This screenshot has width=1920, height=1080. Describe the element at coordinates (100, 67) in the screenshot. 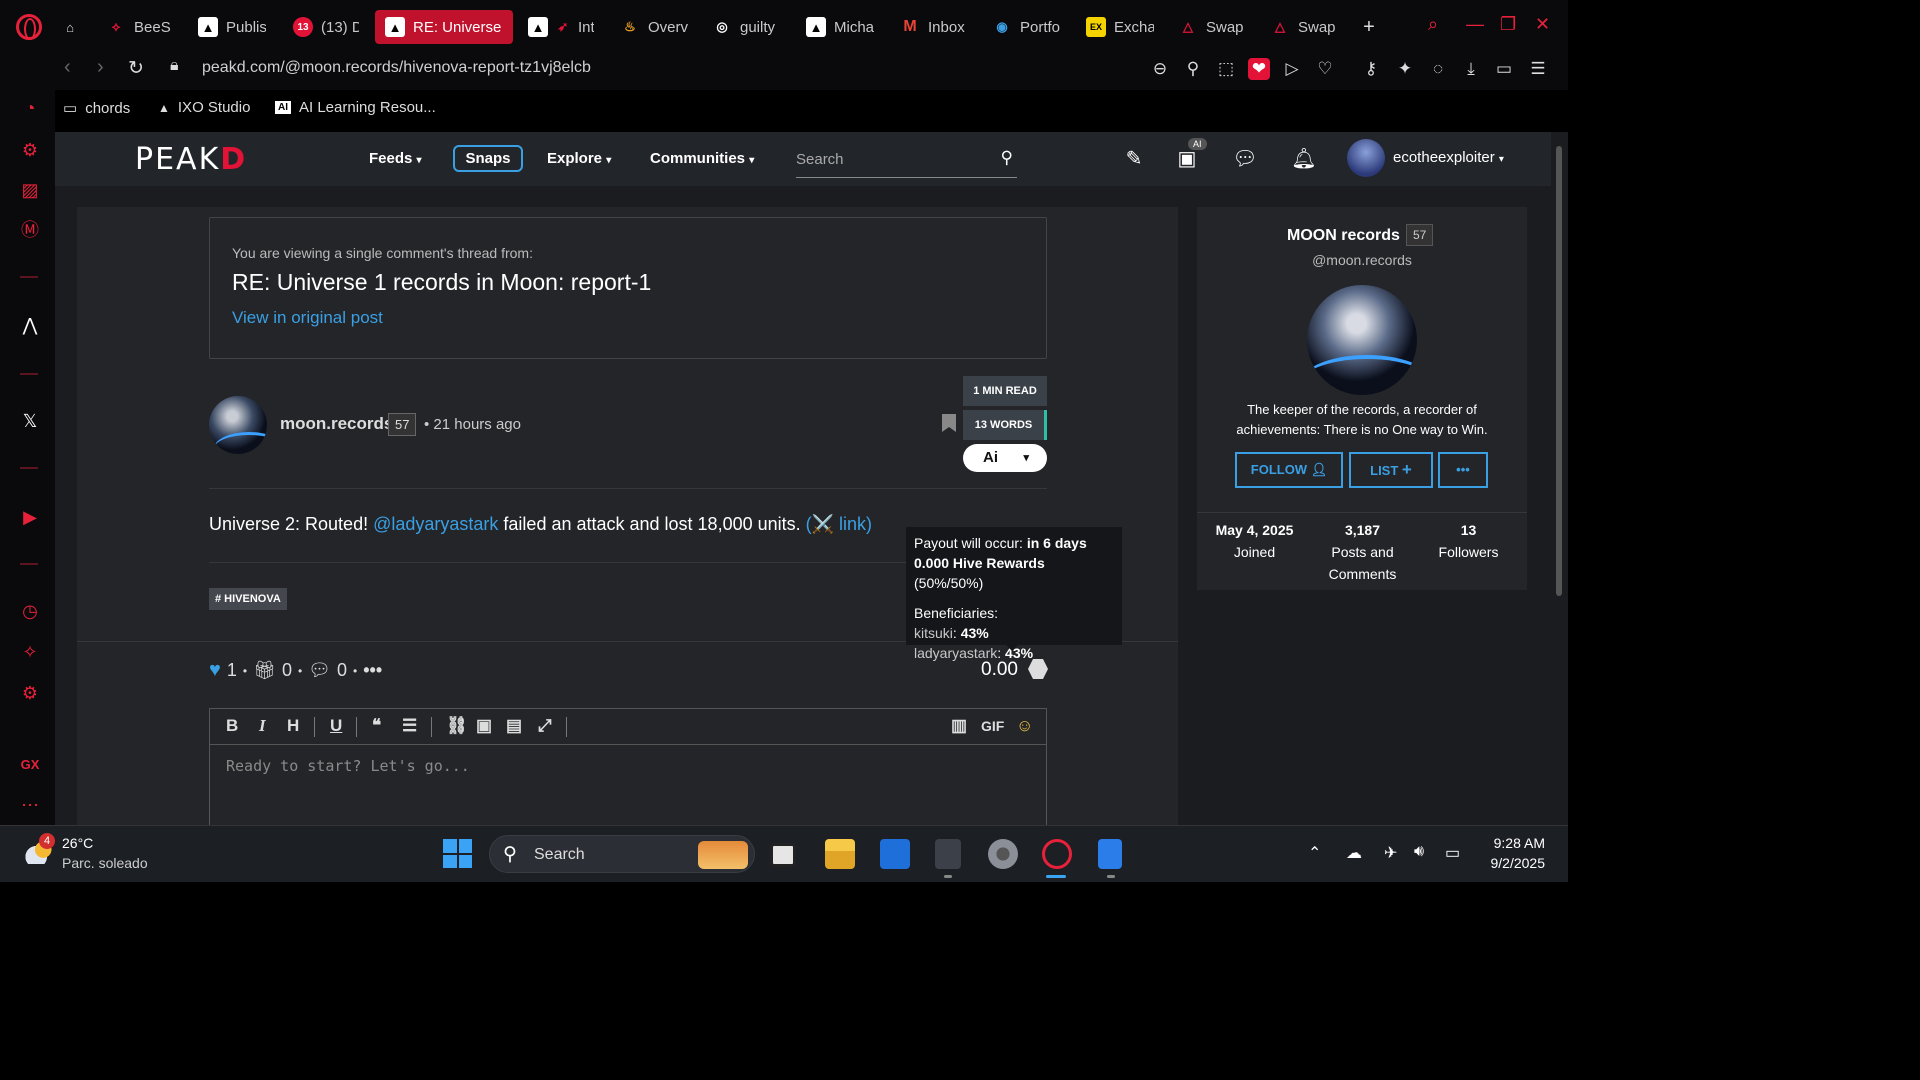

I see `forward-icon: ›` at that location.